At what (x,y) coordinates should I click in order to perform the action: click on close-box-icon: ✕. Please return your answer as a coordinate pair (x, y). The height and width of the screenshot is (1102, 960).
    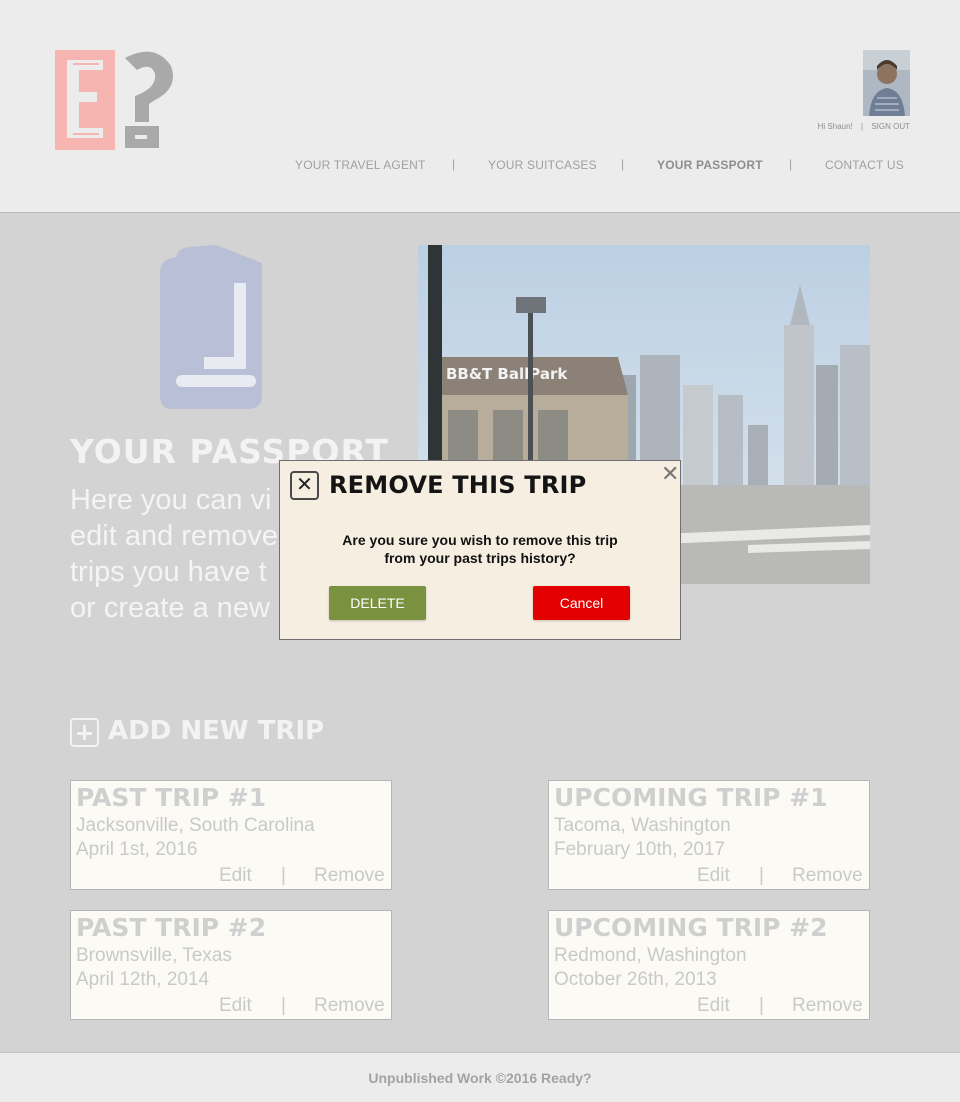
    Looking at the image, I should click on (304, 485).